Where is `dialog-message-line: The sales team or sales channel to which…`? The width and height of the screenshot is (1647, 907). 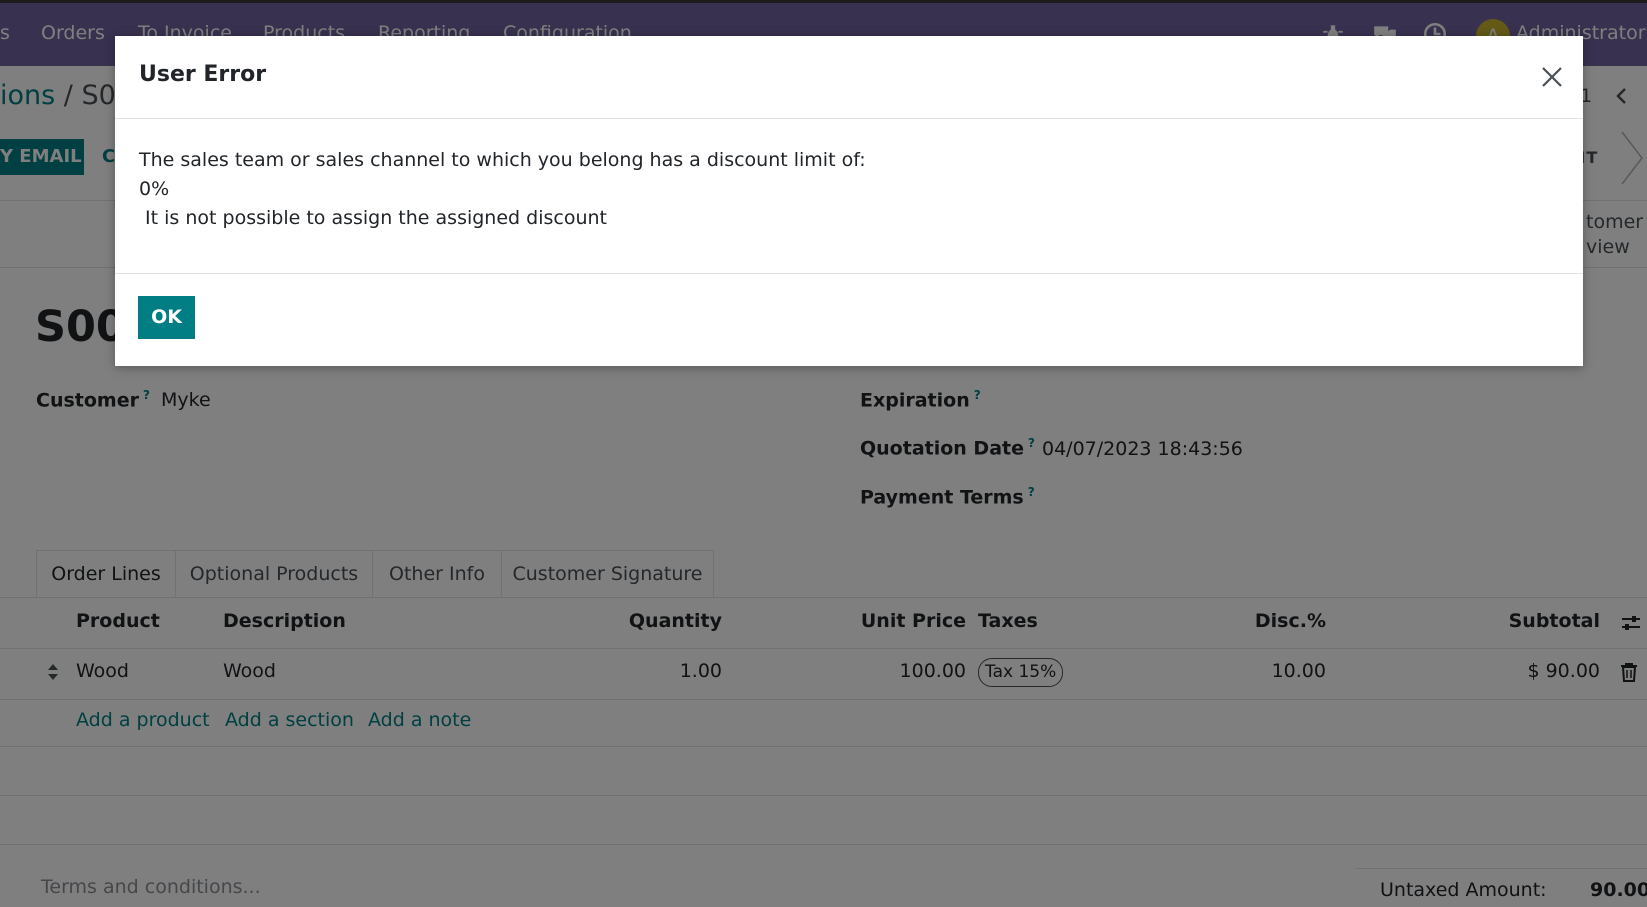 dialog-message-line: The sales team or sales channel to which… is located at coordinates (502, 160).